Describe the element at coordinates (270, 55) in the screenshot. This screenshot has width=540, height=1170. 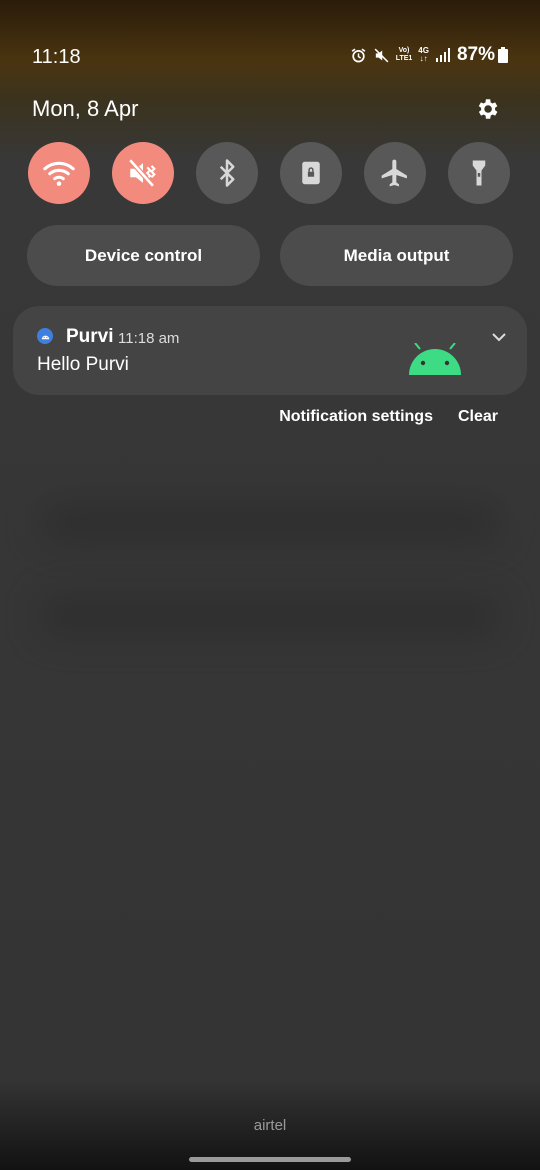
I see `status-bar: 11:18 Vo) LTE1 4G ↓↑ 87%` at that location.